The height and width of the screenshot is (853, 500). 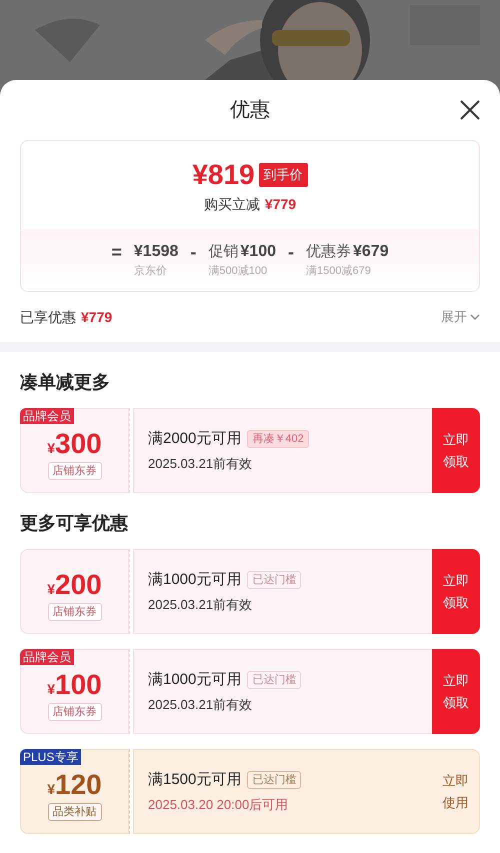 I want to click on price-tag: 到手价, so click(x=283, y=175).